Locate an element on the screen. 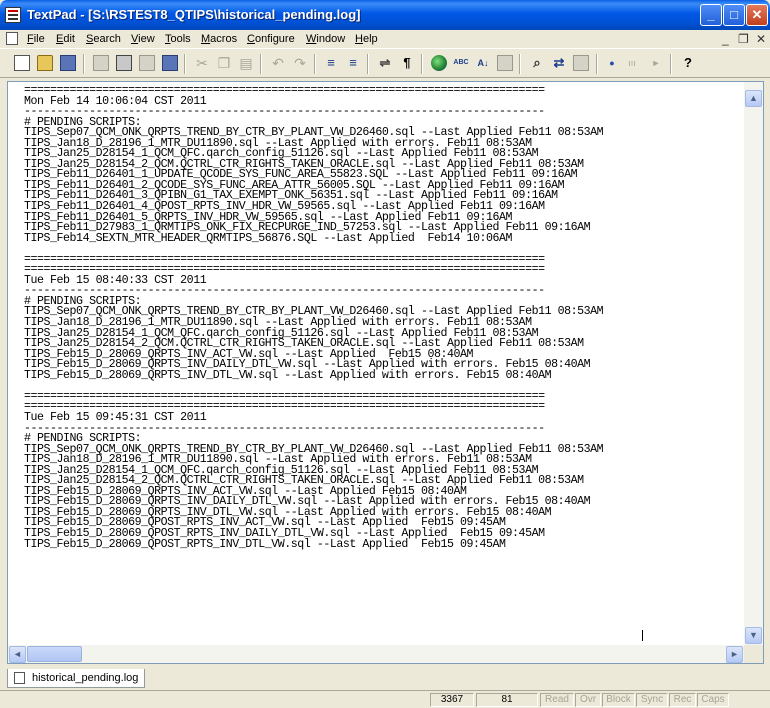  undo-icon: ↶ is located at coordinates (278, 63).